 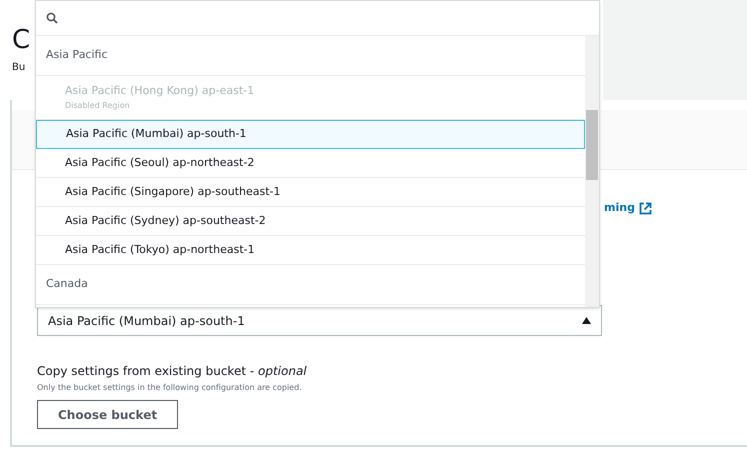 I want to click on scrollbar, so click(x=592, y=171).